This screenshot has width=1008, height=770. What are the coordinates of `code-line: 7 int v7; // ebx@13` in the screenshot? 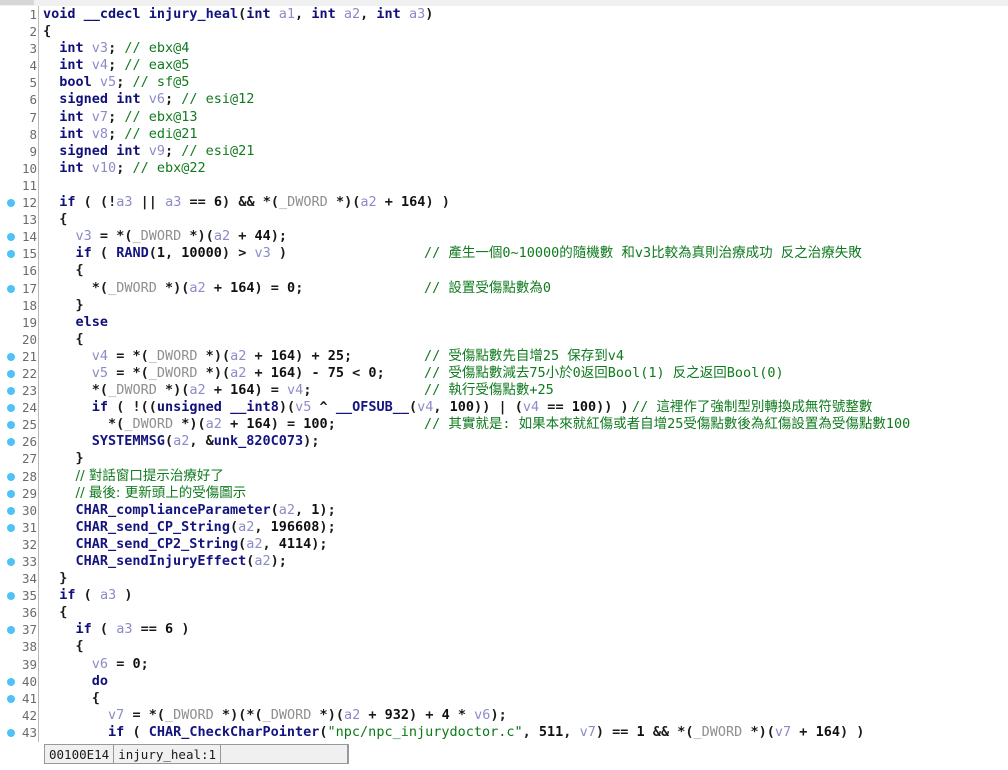 It's located at (504, 117).